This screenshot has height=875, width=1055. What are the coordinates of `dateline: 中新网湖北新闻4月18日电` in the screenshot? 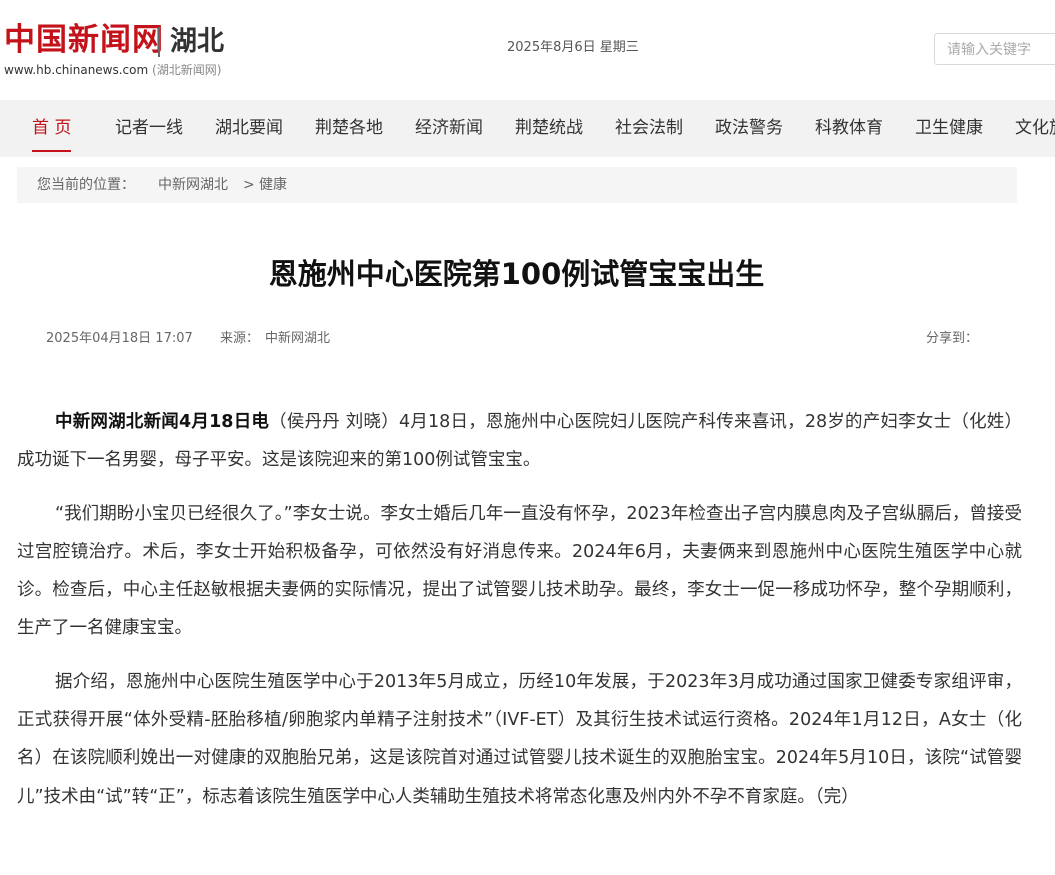 It's located at (162, 422).